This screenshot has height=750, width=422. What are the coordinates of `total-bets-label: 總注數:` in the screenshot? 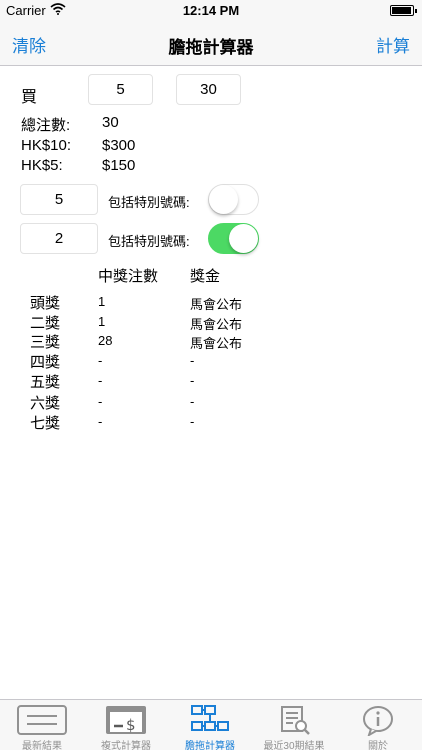 It's located at (46, 125).